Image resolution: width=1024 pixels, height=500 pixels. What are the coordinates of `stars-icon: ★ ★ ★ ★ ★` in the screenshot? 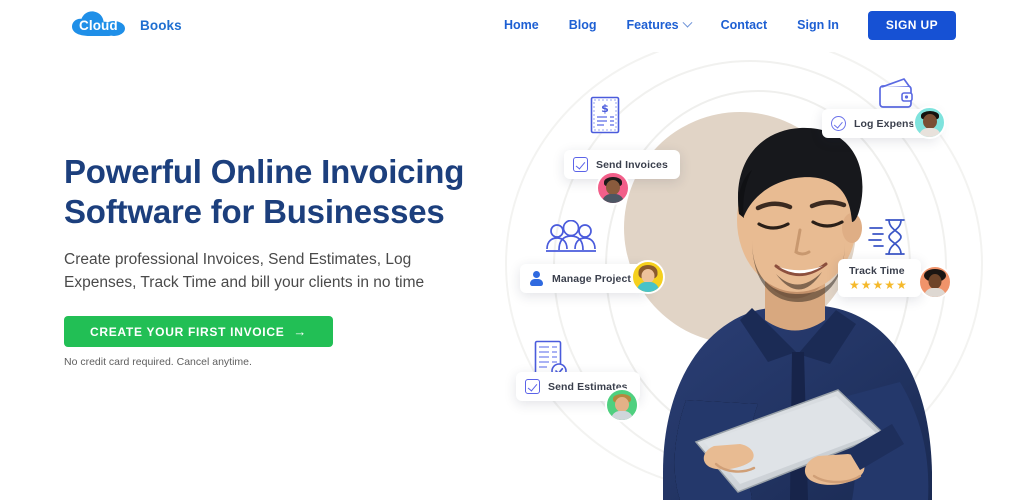 It's located at (878, 285).